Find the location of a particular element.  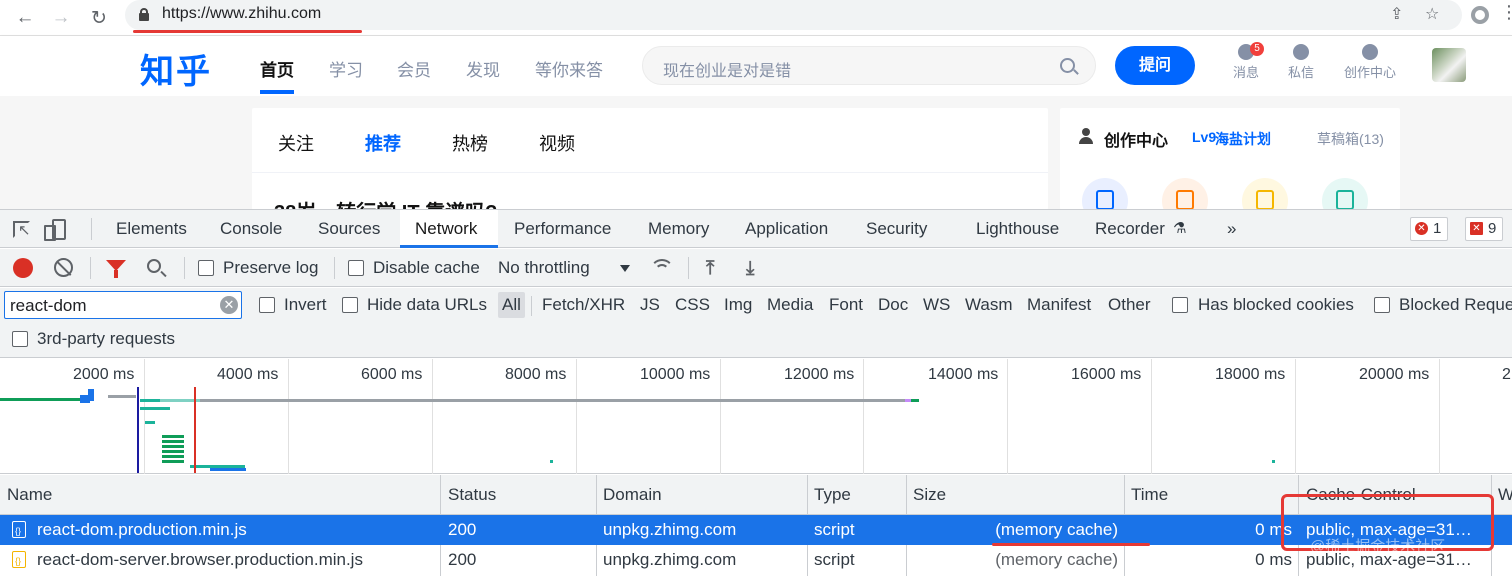

tab-network: Network is located at coordinates (446, 229).